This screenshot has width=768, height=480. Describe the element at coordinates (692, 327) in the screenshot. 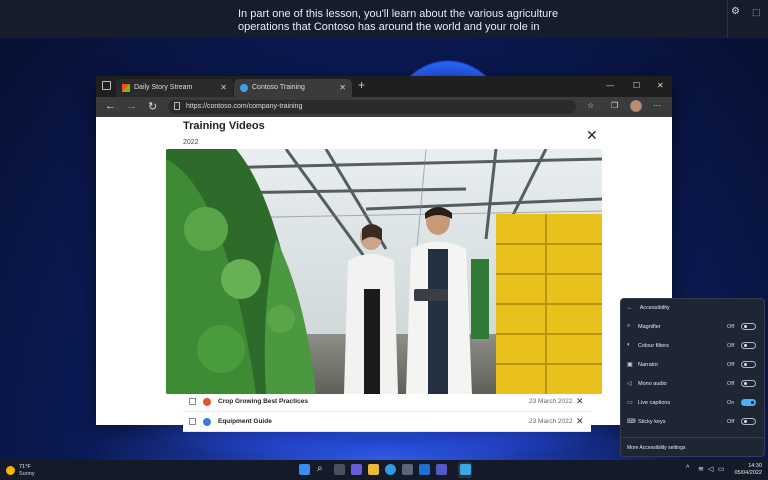

I see `magnifier-item: ⌕ Magnifier Off` at that location.